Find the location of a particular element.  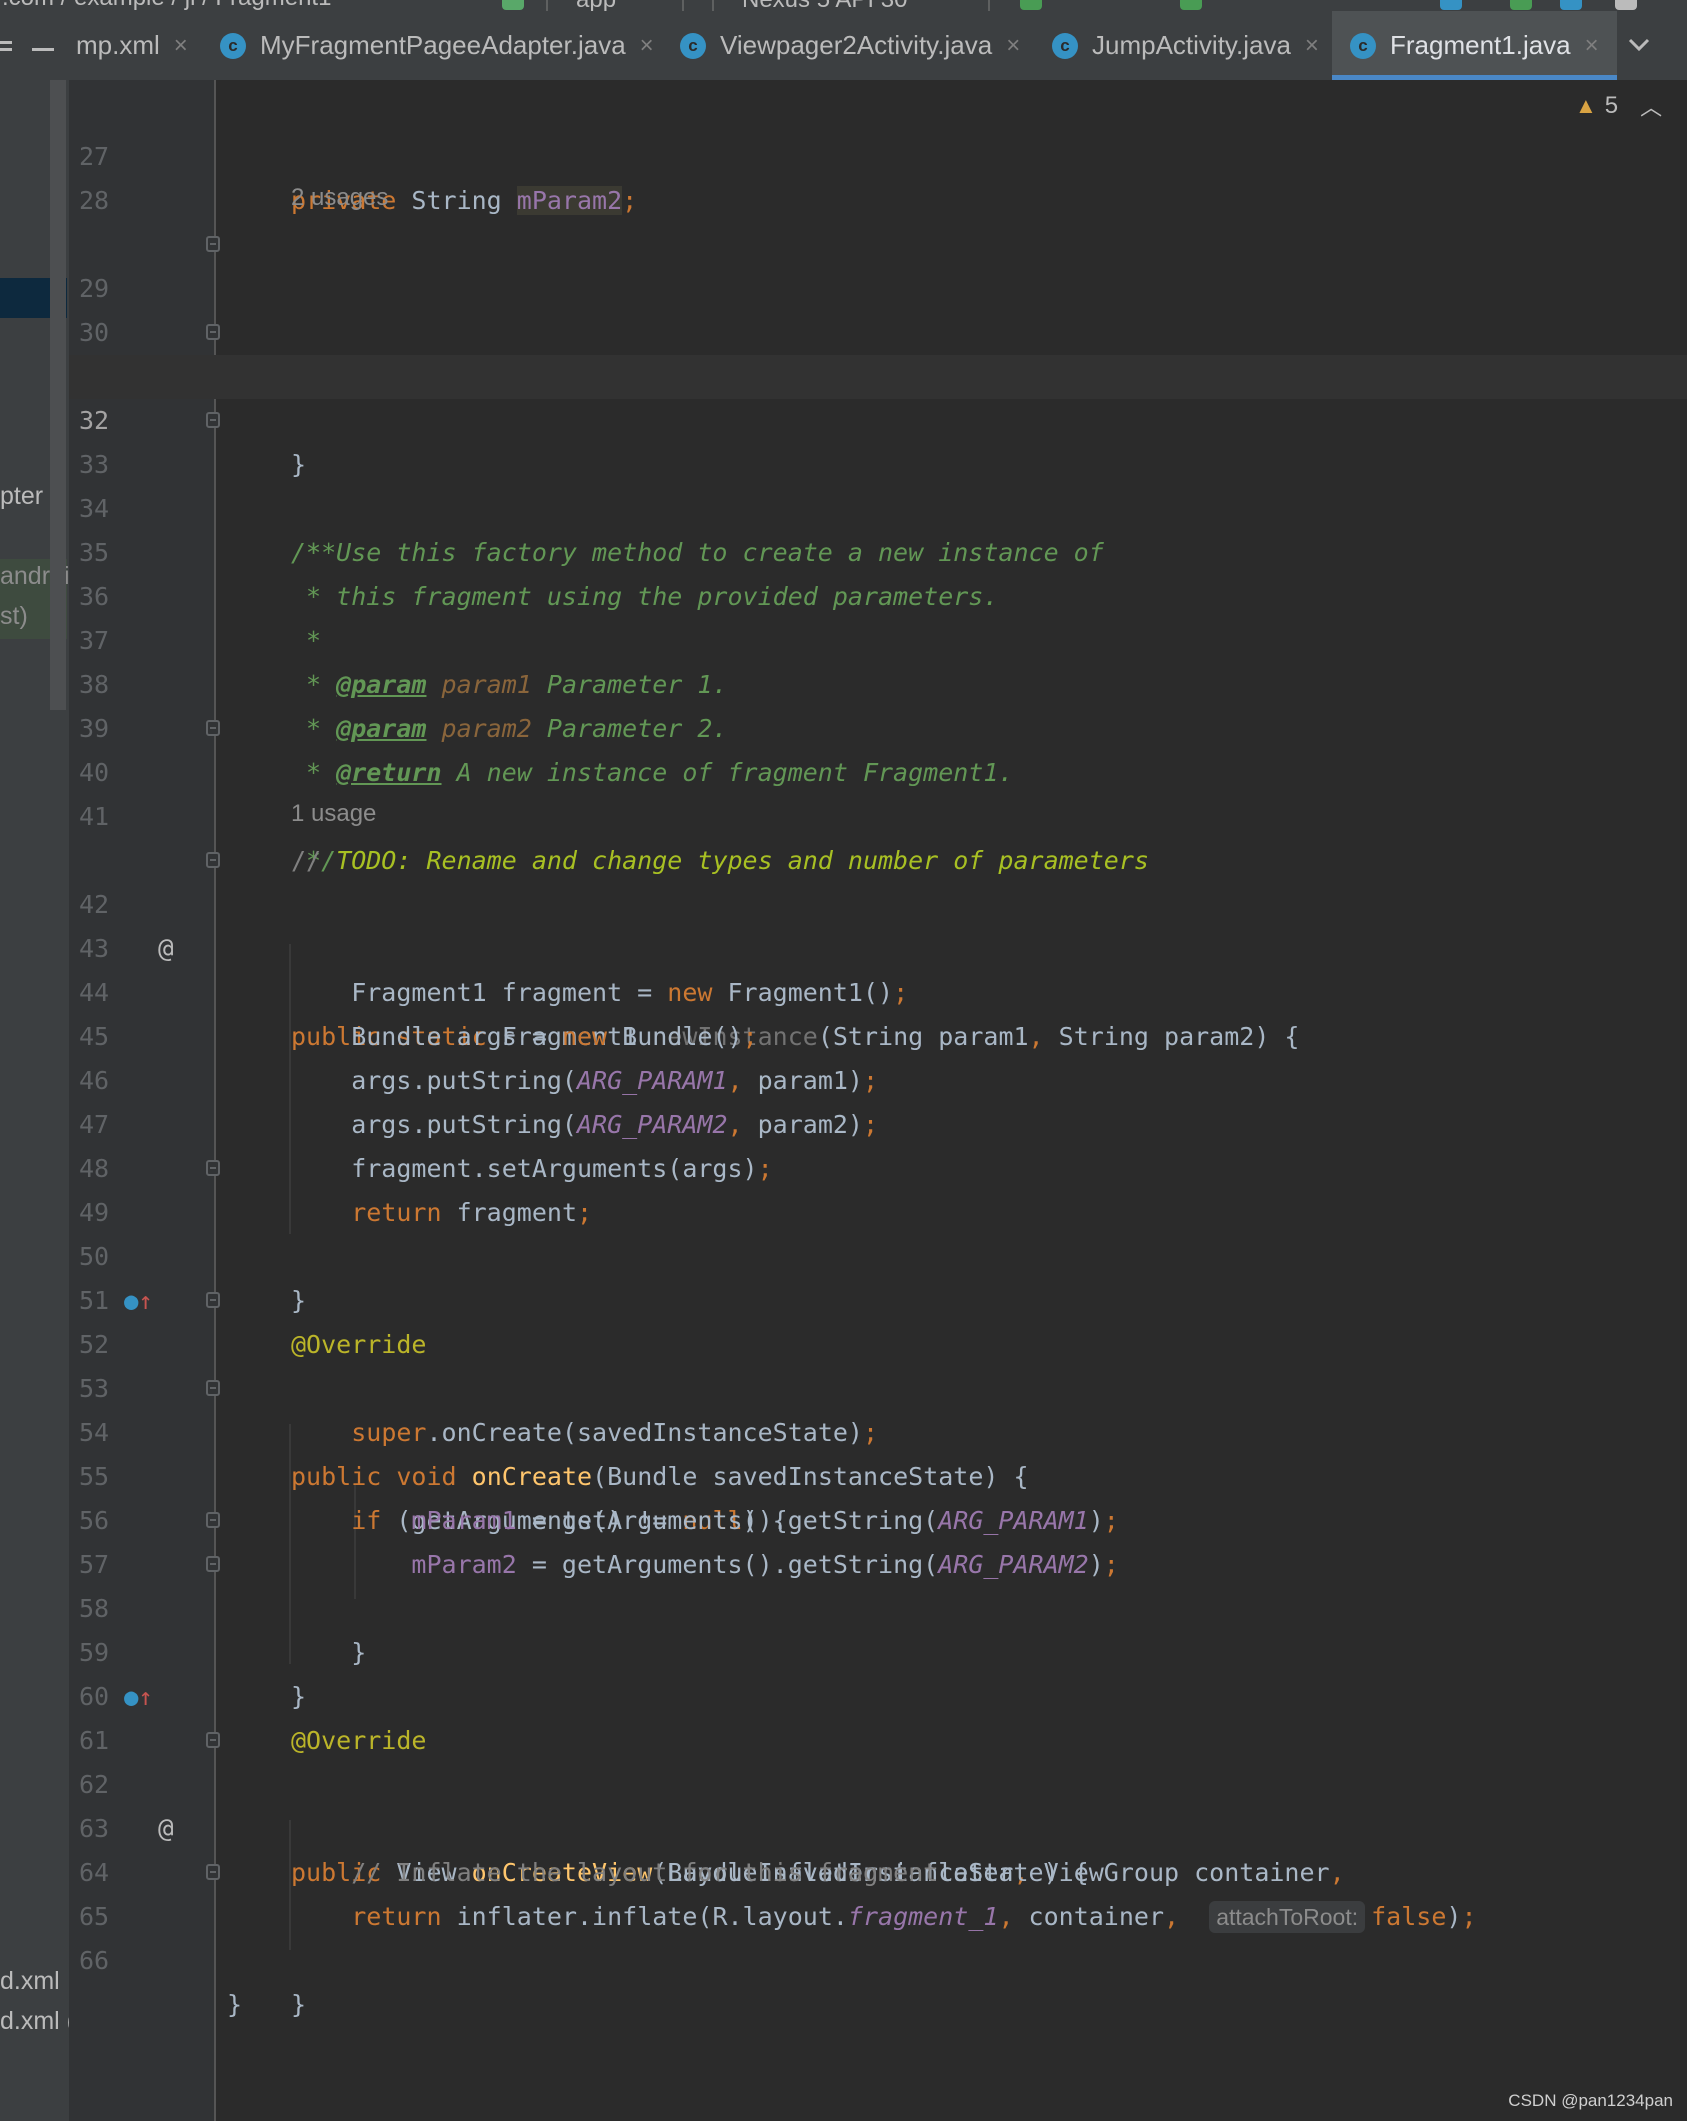

code-line: 65 } is located at coordinates (878, 1935).